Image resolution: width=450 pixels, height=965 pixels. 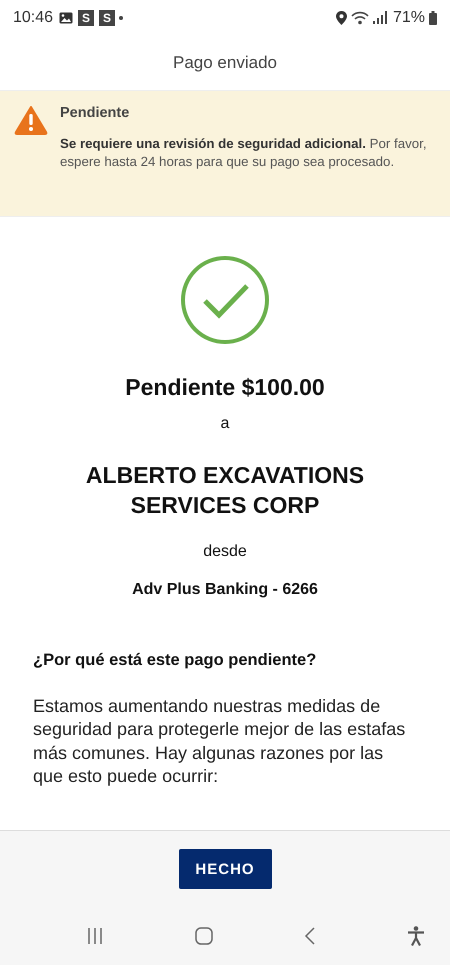 What do you see at coordinates (415, 936) in the screenshot?
I see `accessibility-icon` at bounding box center [415, 936].